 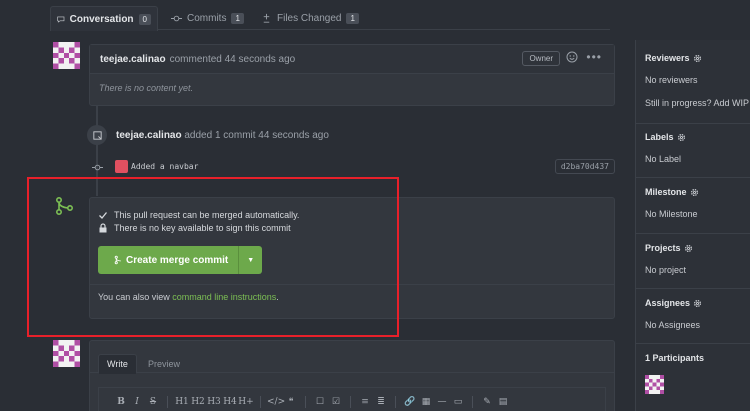 I want to click on heading1-icon: H1, so click(x=182, y=402).